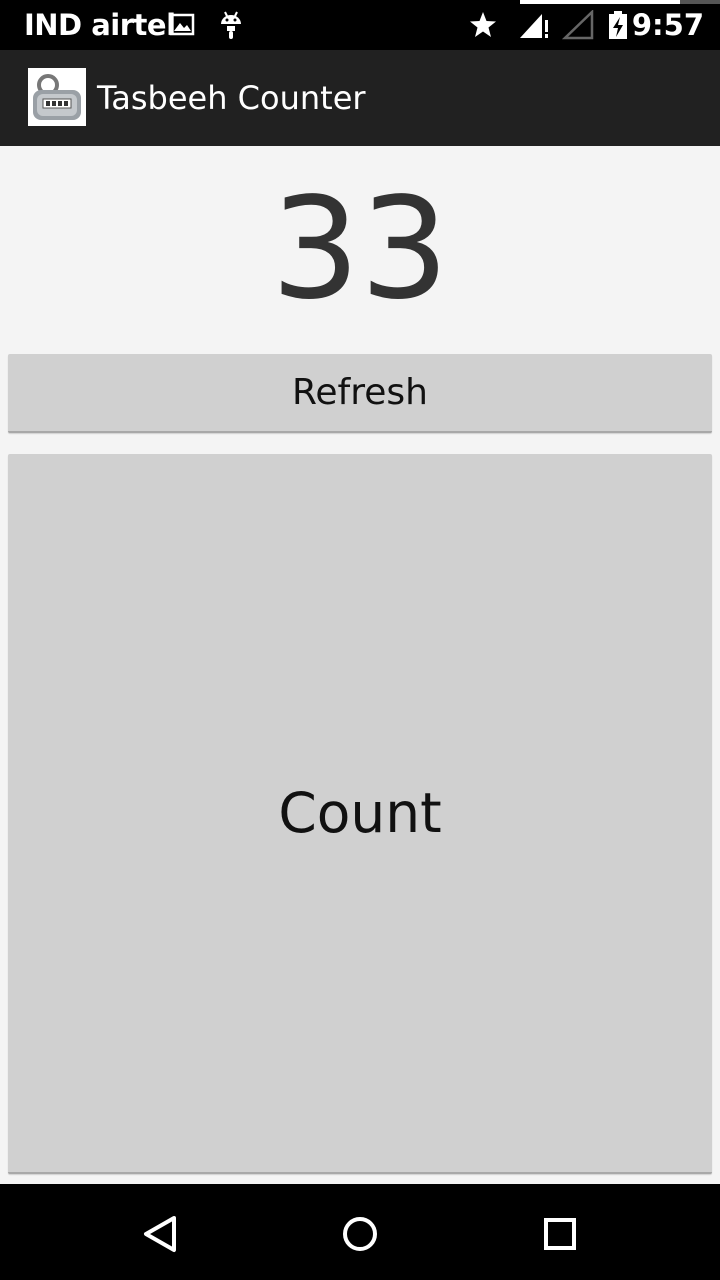  Describe the element at coordinates (534, 26) in the screenshot. I see `signal-icon` at that location.